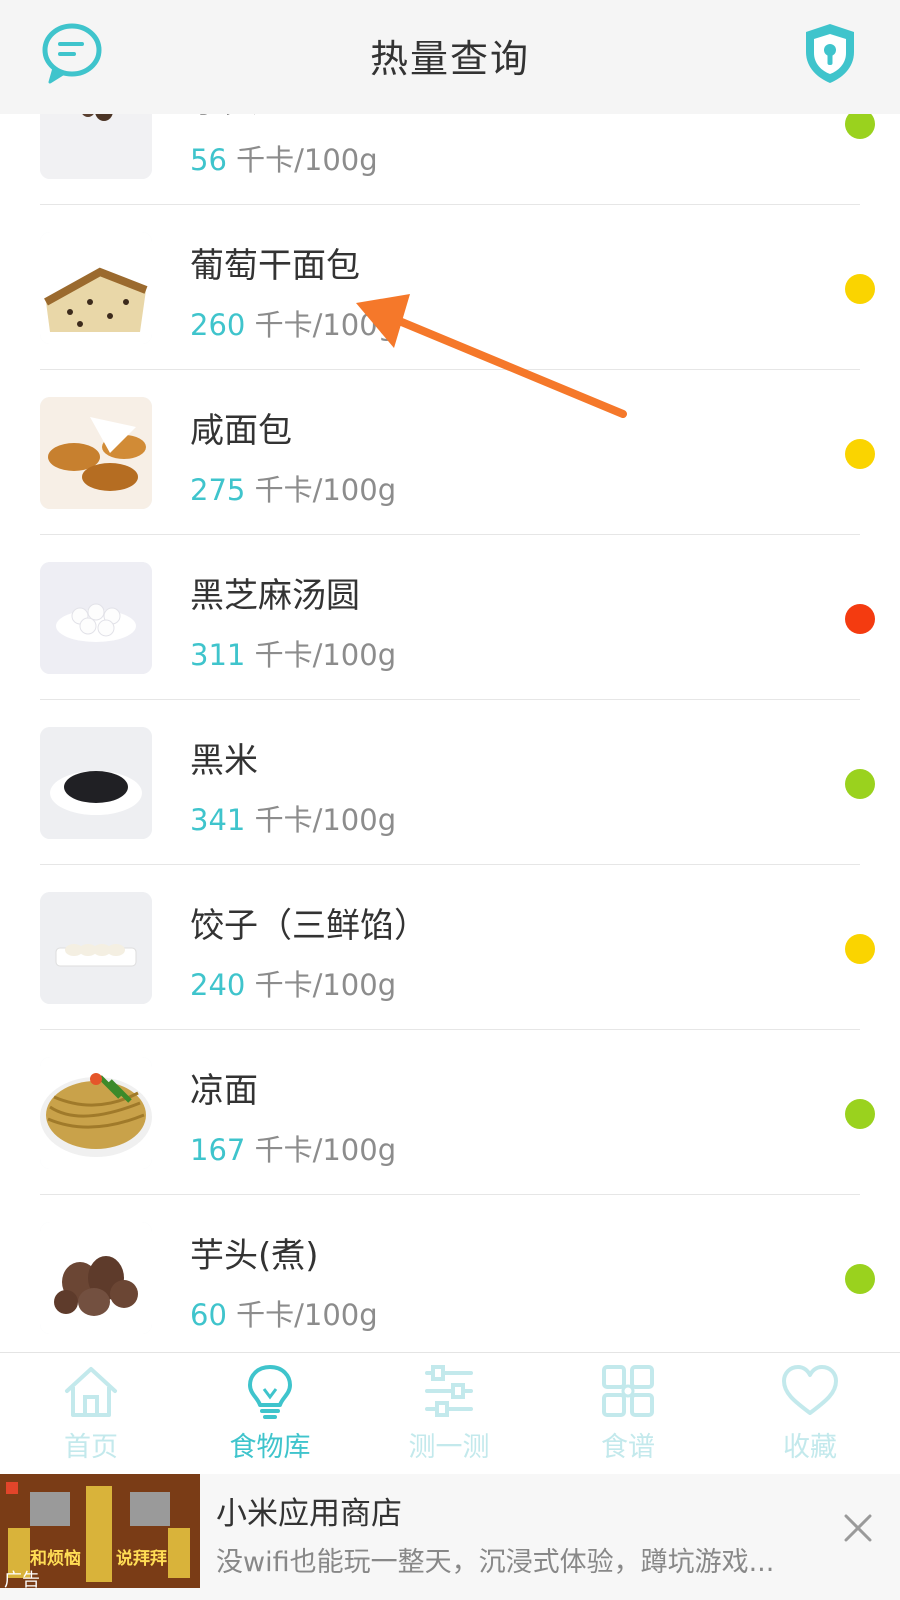 Image resolution: width=900 pixels, height=1600 pixels. I want to click on food-name: 葡萄干面包, so click(275, 266).